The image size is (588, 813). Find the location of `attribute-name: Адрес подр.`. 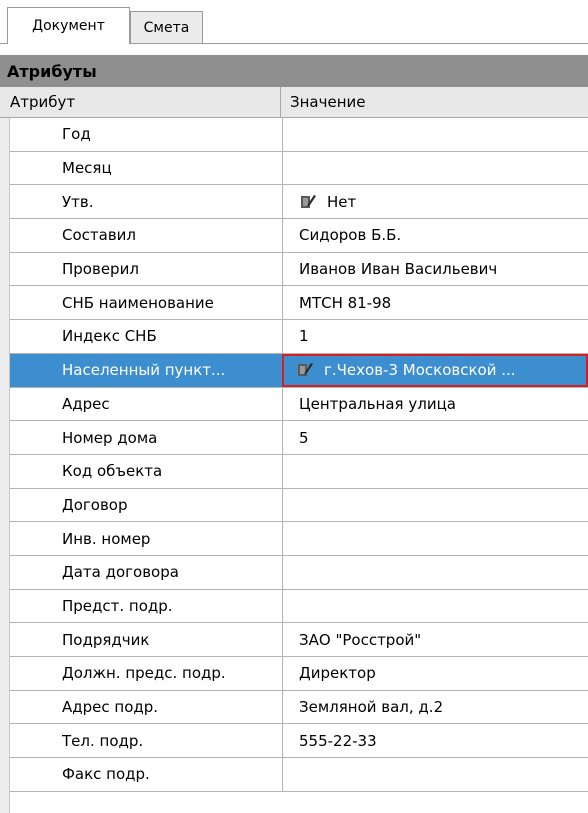

attribute-name: Адрес подр. is located at coordinates (110, 707).